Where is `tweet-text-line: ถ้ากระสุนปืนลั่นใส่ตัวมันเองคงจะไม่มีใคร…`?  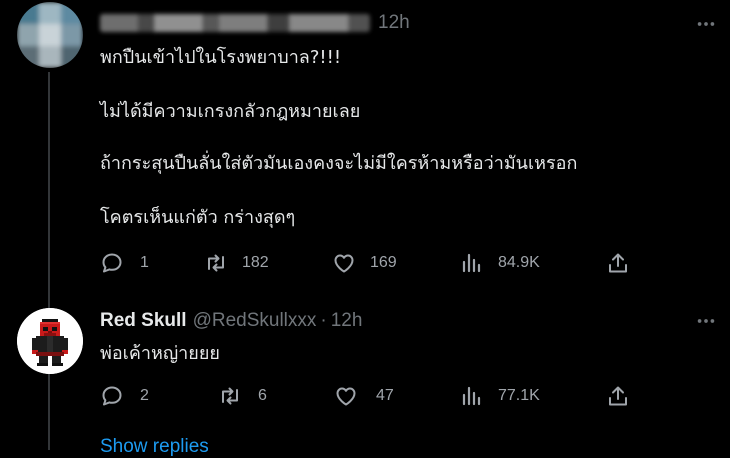
tweet-text-line: ถ้ากระสุนปืนลั่นใส่ตัวมันเองคงจะไม่มีใคร… is located at coordinates (339, 163).